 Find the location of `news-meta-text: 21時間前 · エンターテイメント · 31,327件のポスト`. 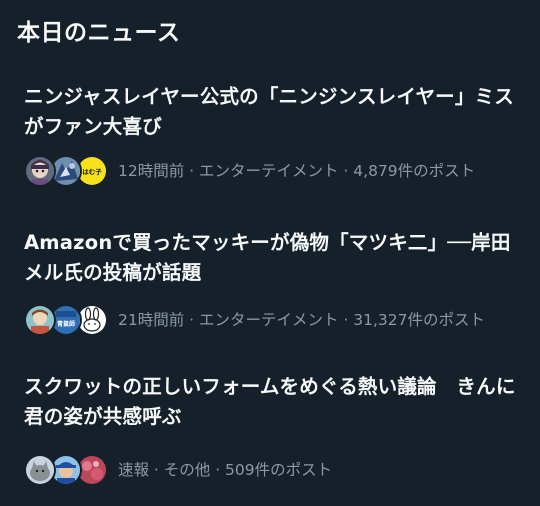

news-meta-text: 21時間前 · エンターテイメント · 31,327件のポスト is located at coordinates (302, 320).